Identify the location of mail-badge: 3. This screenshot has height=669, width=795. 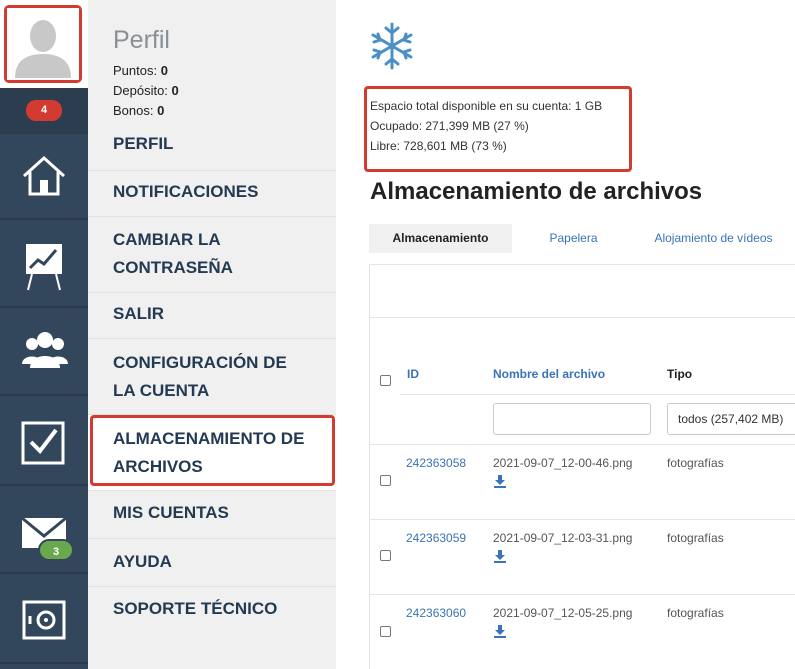
(56, 550).